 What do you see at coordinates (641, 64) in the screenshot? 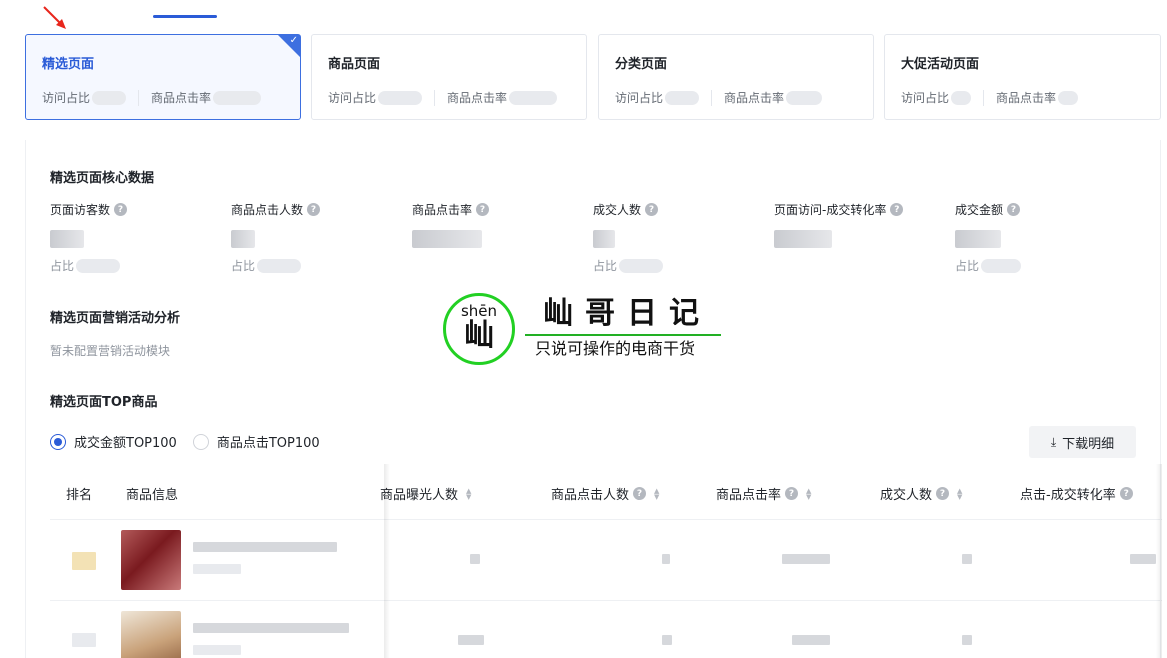
I see `card-title: 分类页面` at bounding box center [641, 64].